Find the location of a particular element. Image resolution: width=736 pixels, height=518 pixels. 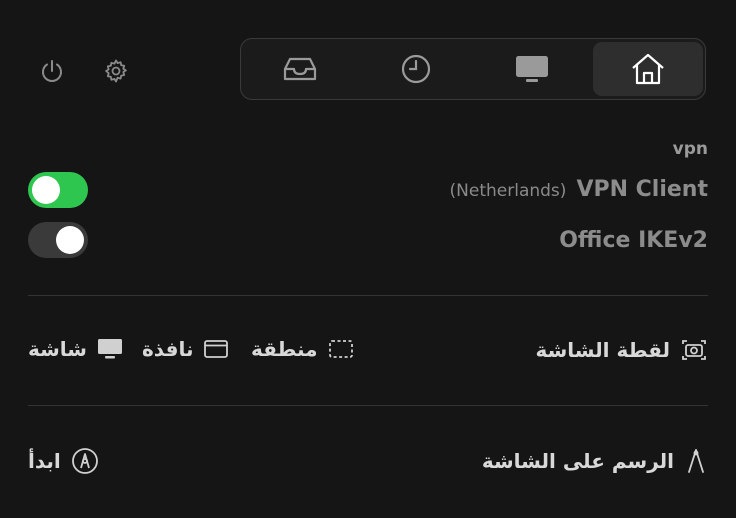

start-label: ابدأ is located at coordinates (44, 461).